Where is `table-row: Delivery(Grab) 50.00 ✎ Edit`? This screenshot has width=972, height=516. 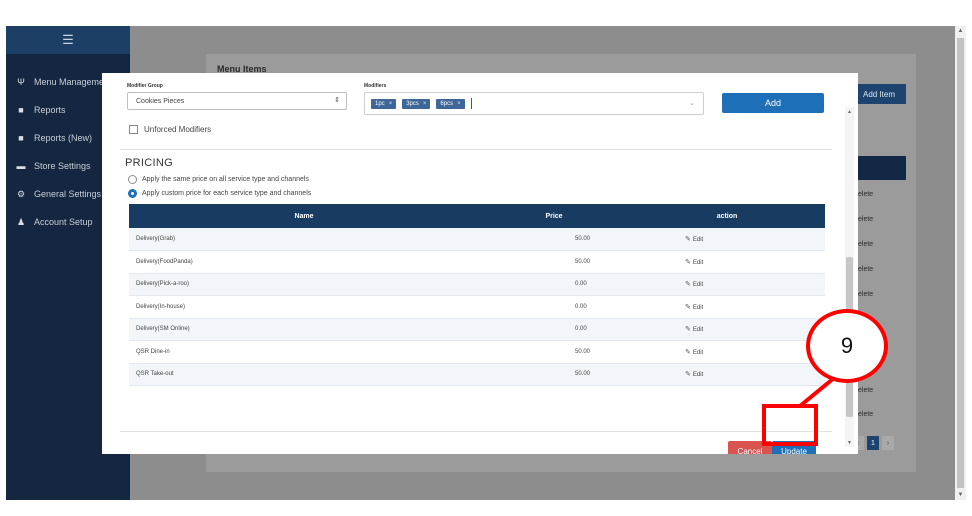
table-row: Delivery(Grab) 50.00 ✎ Edit is located at coordinates (477, 239).